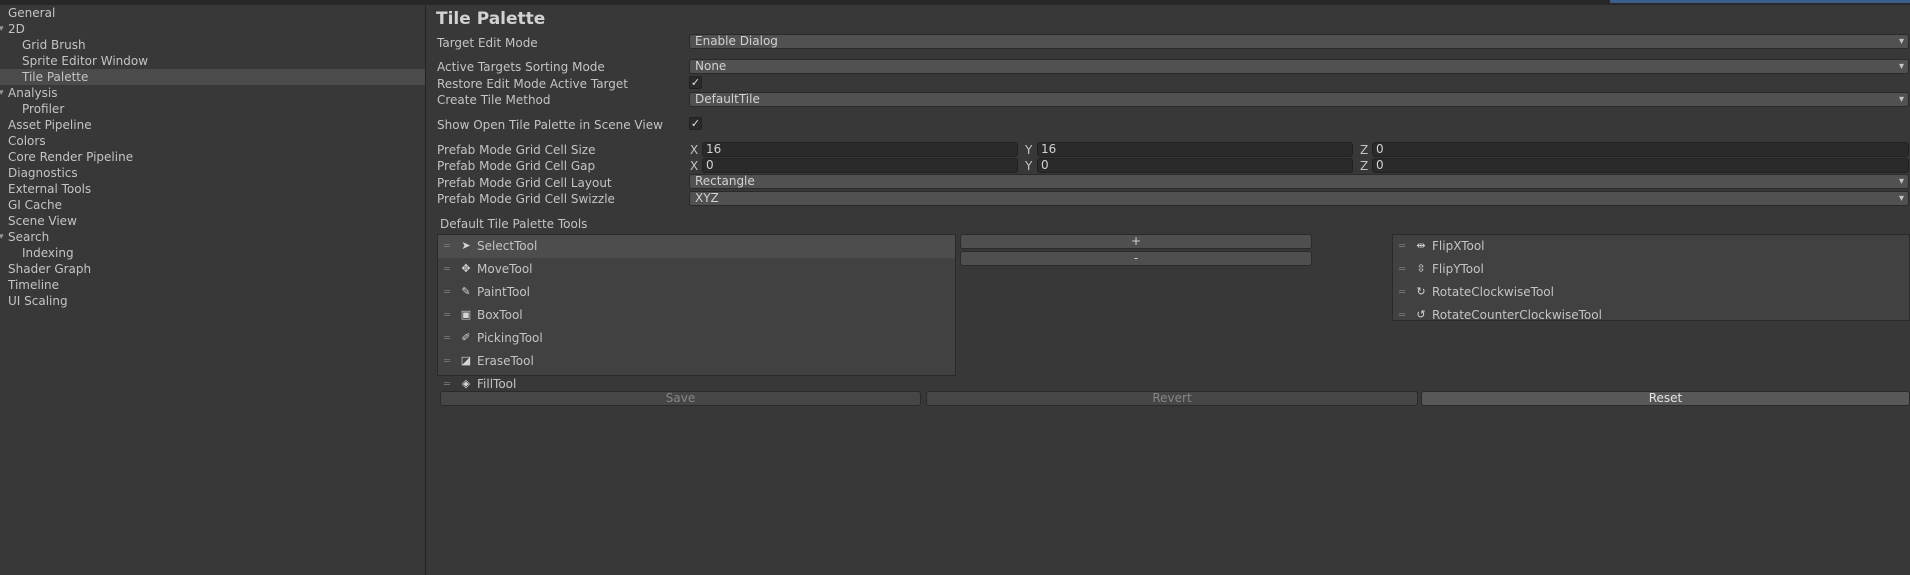 Image resolution: width=1910 pixels, height=575 pixels. Describe the element at coordinates (212, 45) in the screenshot. I see `sidebar-item-grid-brush: Grid Brush` at that location.